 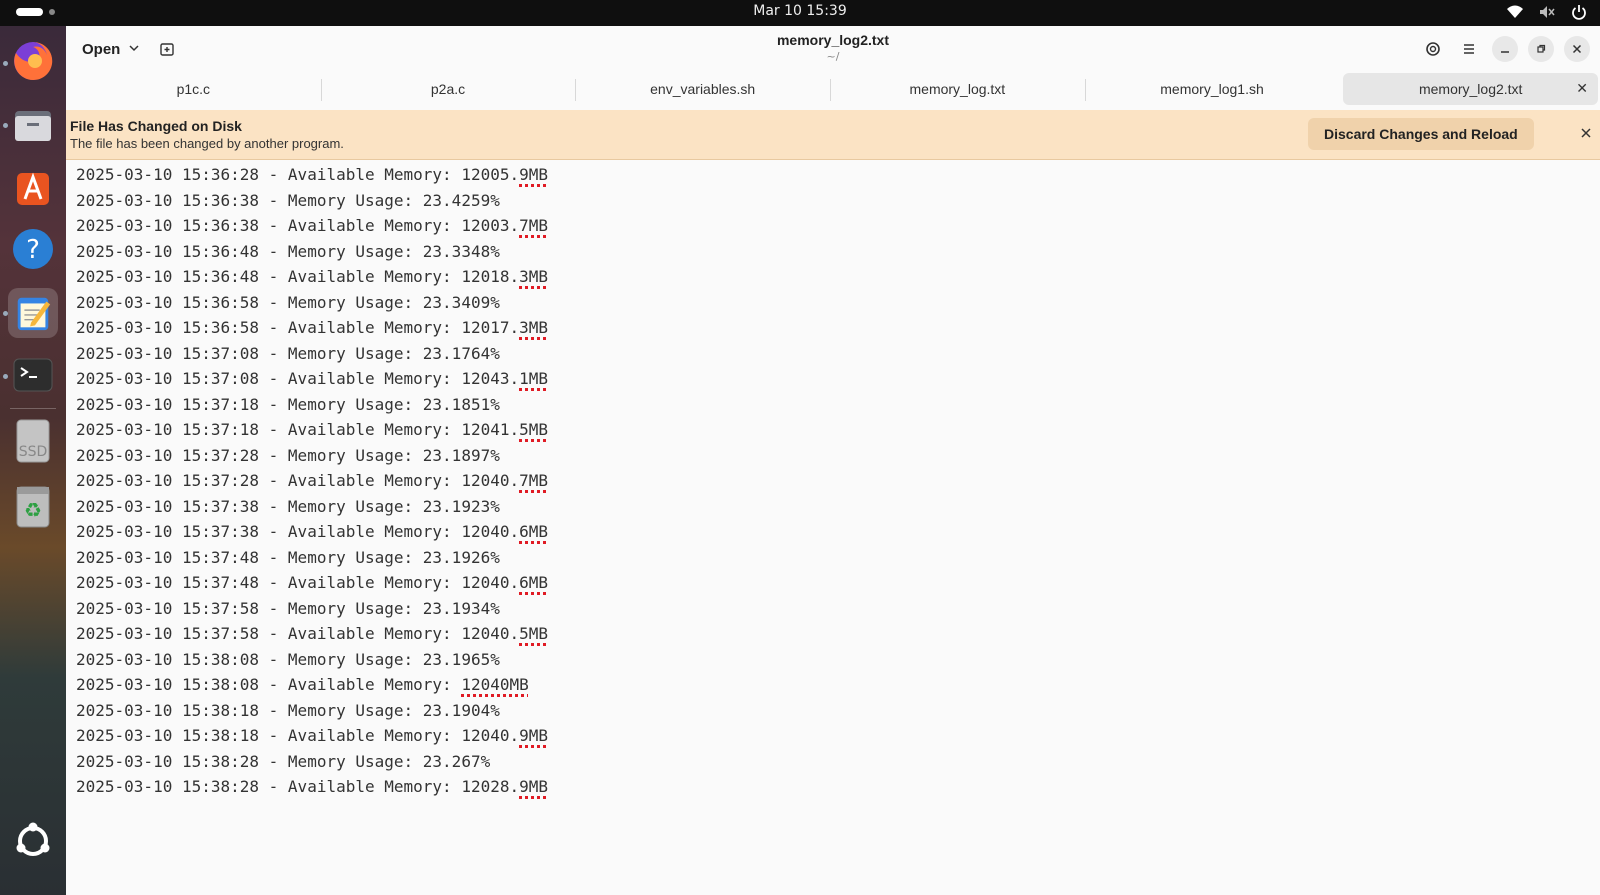 I want to click on dock-ssd-drive: SSD, so click(x=33, y=441).